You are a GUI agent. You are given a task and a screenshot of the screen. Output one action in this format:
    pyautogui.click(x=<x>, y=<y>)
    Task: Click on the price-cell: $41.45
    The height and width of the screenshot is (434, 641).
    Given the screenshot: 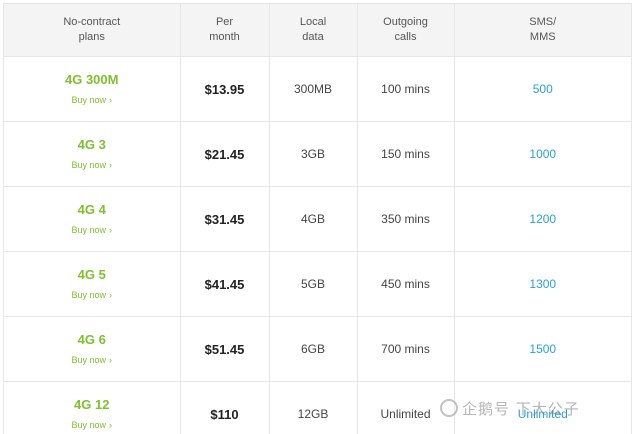 What is the action you would take?
    pyautogui.click(x=225, y=284)
    